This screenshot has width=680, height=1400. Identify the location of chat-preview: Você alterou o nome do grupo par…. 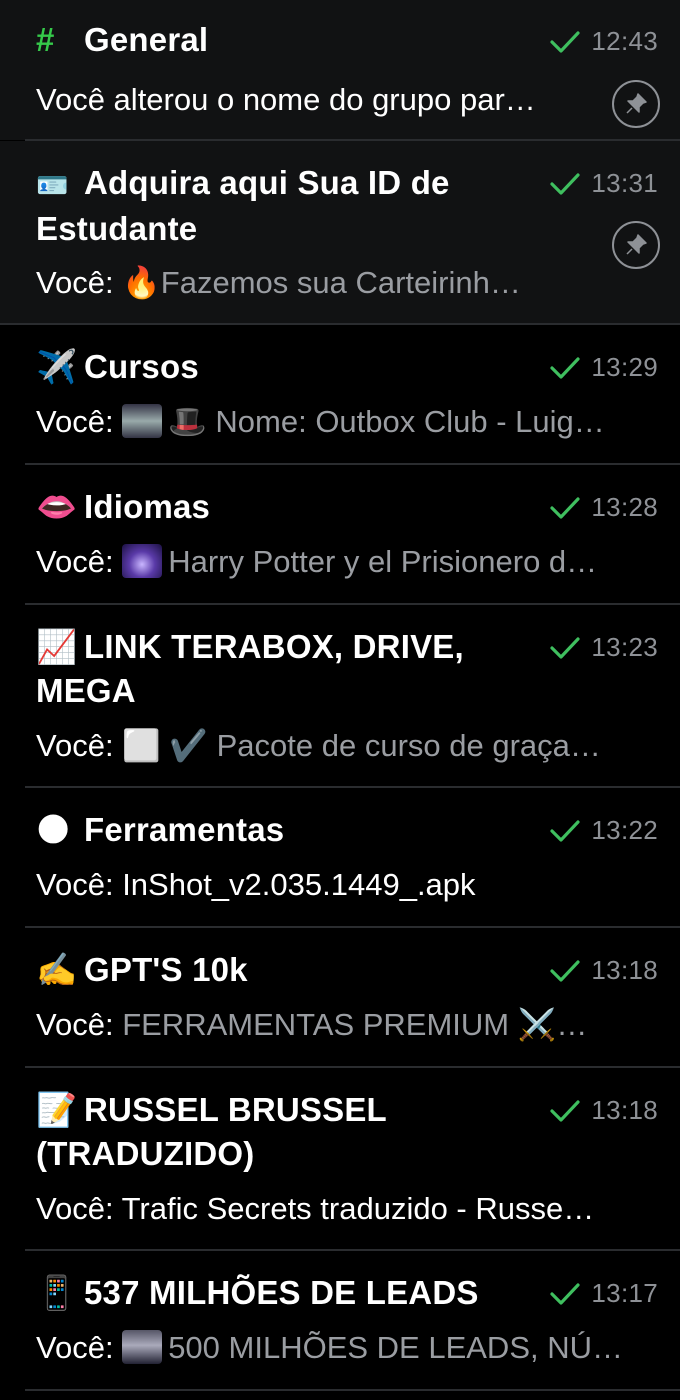
(286, 99).